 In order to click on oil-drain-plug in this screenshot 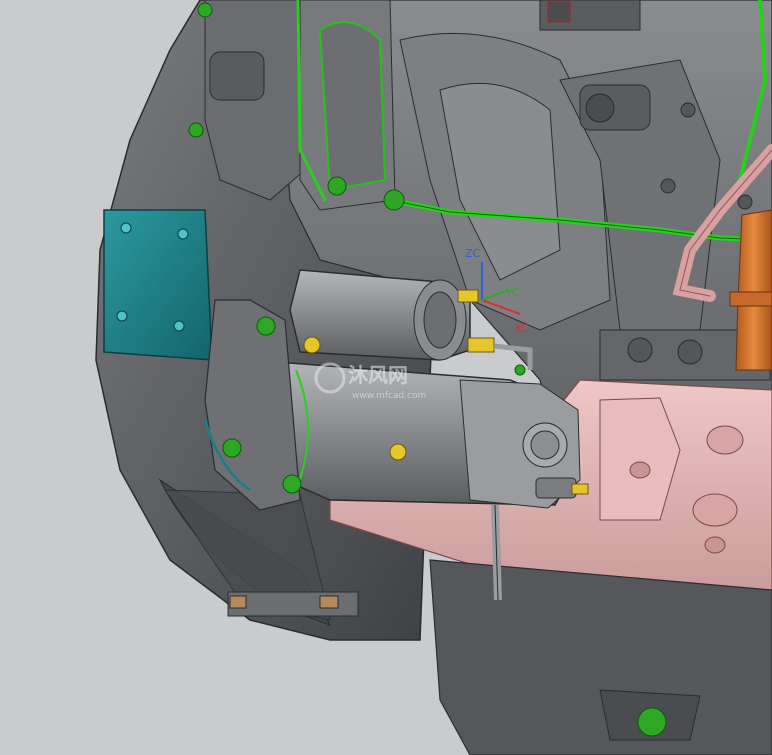, I will do `click(652, 722)`.